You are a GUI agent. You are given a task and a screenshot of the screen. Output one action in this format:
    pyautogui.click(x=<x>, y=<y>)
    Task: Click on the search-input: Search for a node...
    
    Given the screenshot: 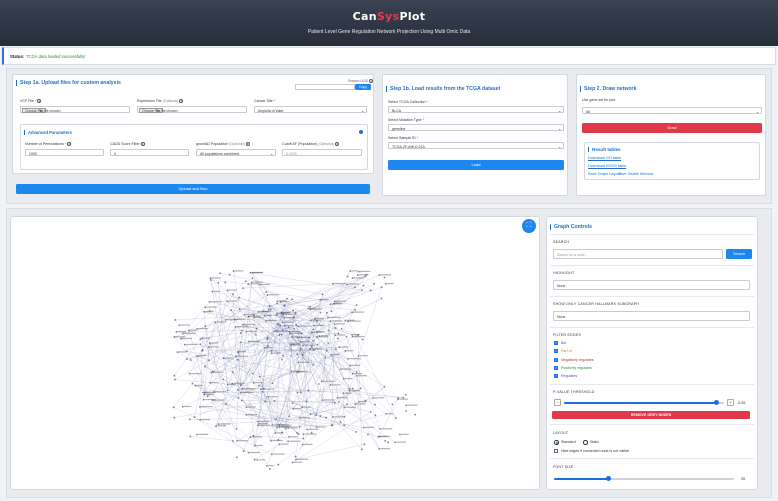 What is the action you would take?
    pyautogui.click(x=638, y=254)
    